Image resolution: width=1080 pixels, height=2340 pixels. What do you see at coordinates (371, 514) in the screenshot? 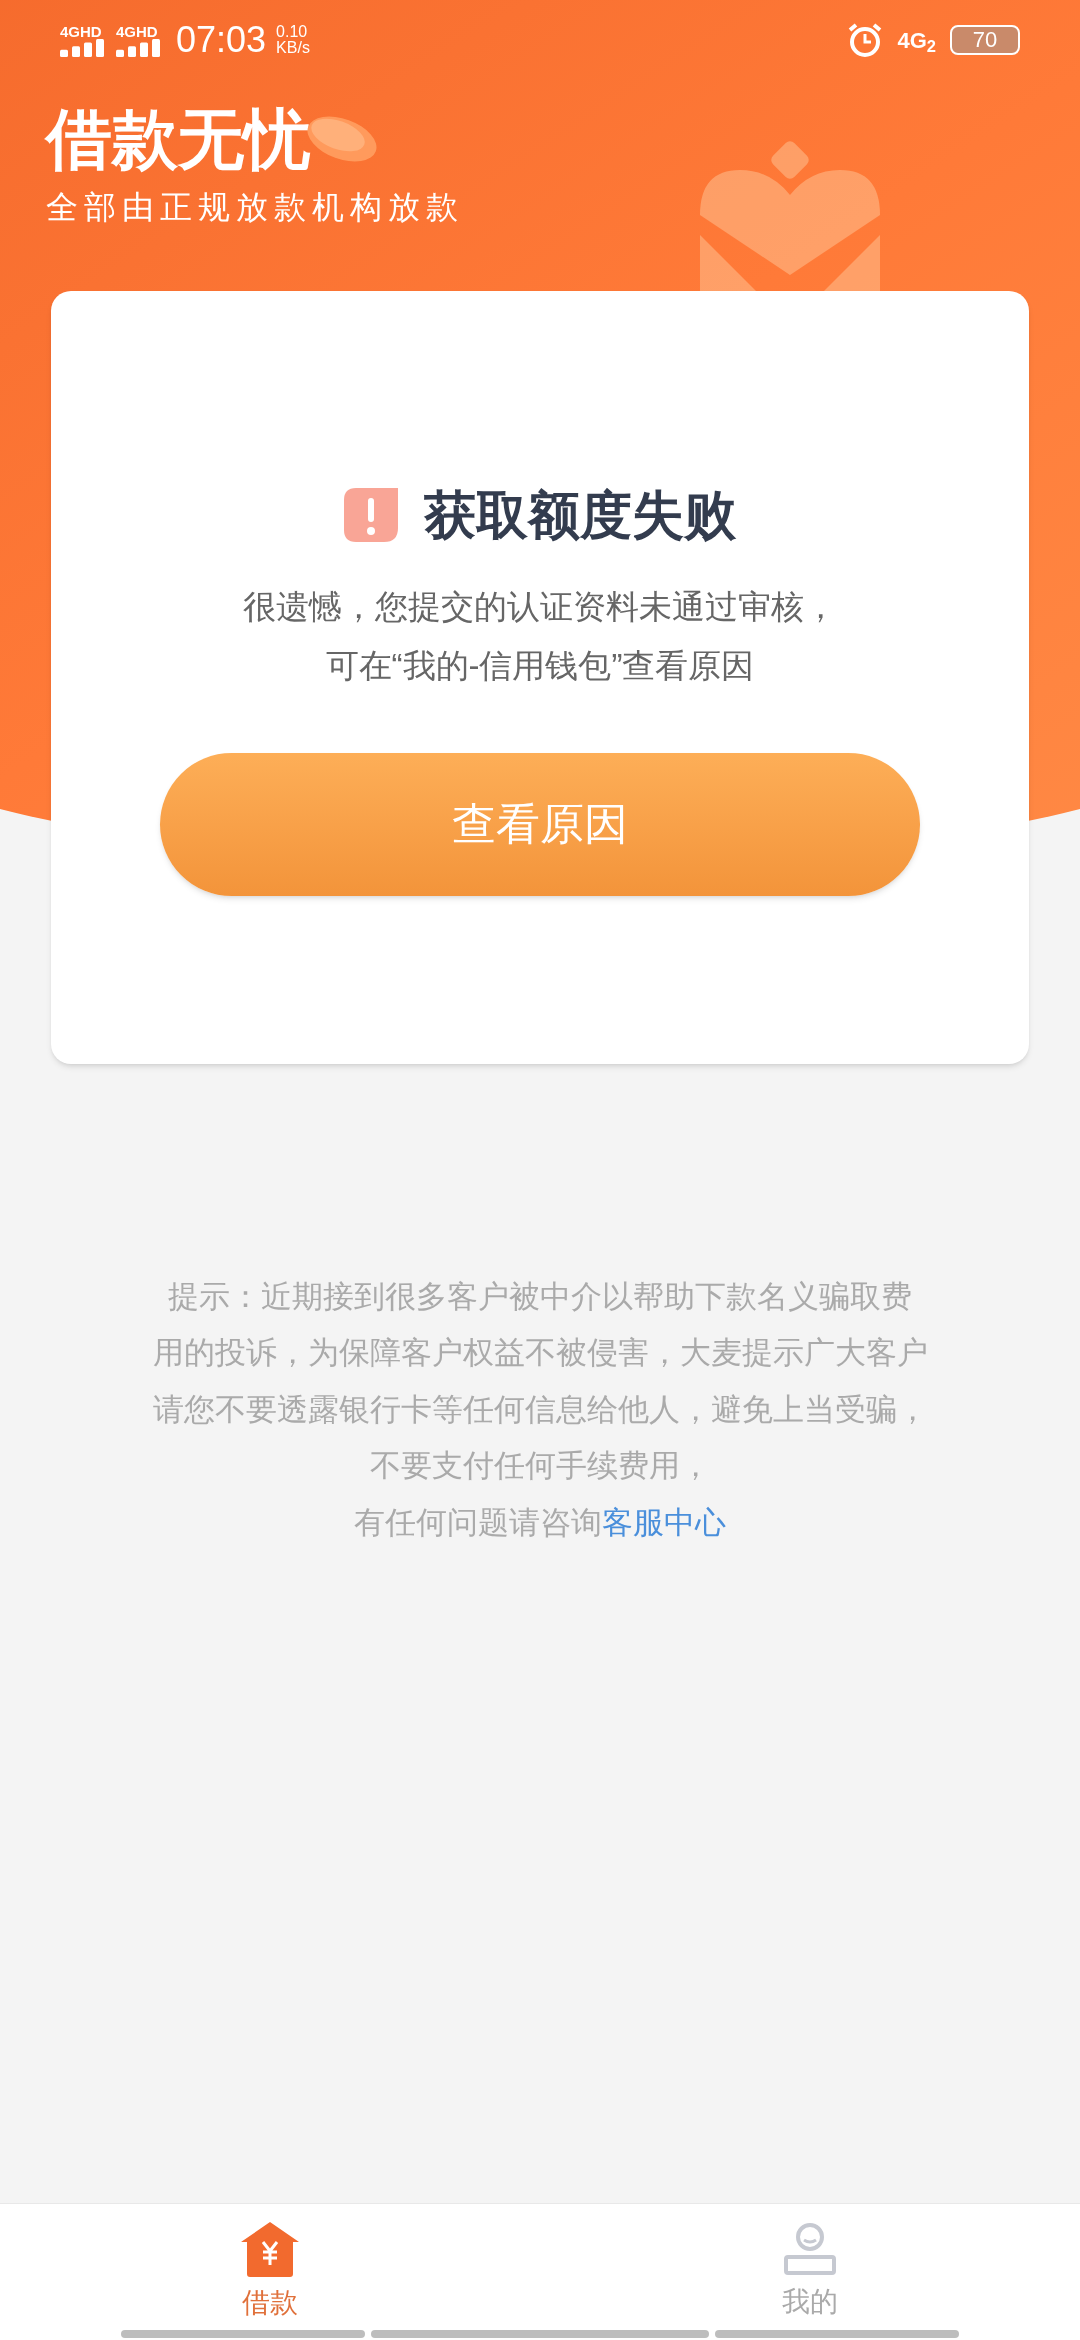
I see `warning-icon` at bounding box center [371, 514].